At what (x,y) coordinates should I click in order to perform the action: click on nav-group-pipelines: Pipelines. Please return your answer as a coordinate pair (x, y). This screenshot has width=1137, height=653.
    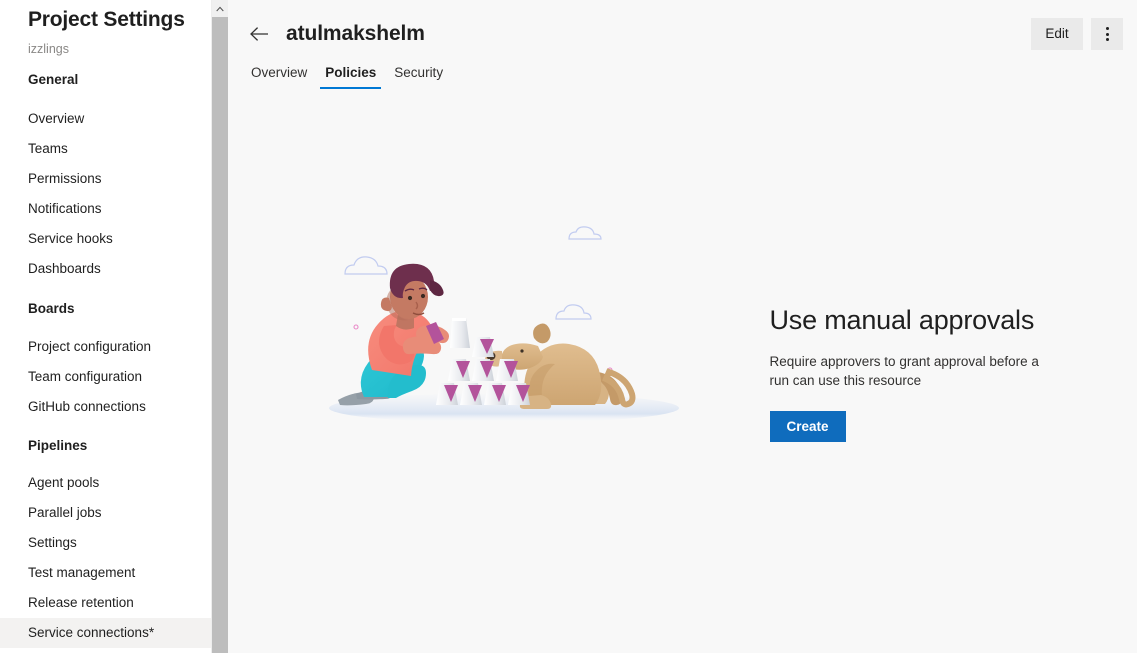
    Looking at the image, I should click on (105, 446).